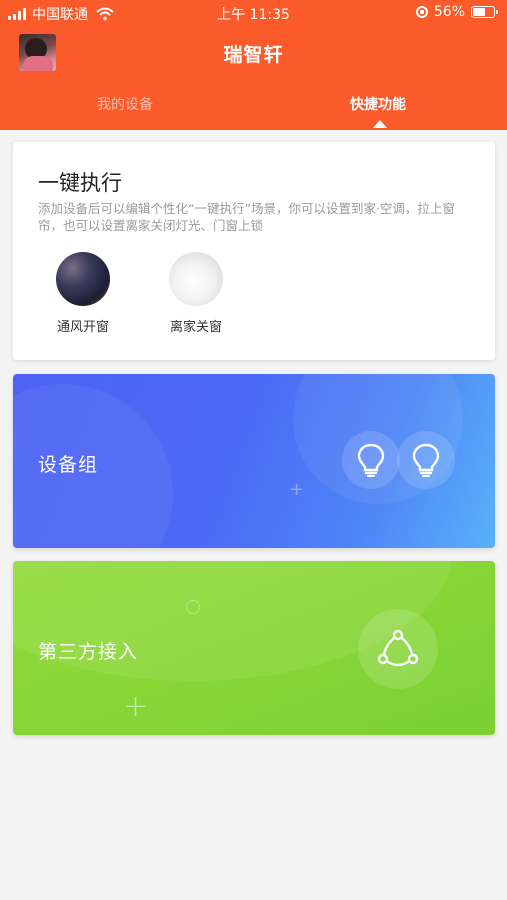 This screenshot has width=507, height=900. Describe the element at coordinates (484, 12) in the screenshot. I see `battery-icon` at that location.